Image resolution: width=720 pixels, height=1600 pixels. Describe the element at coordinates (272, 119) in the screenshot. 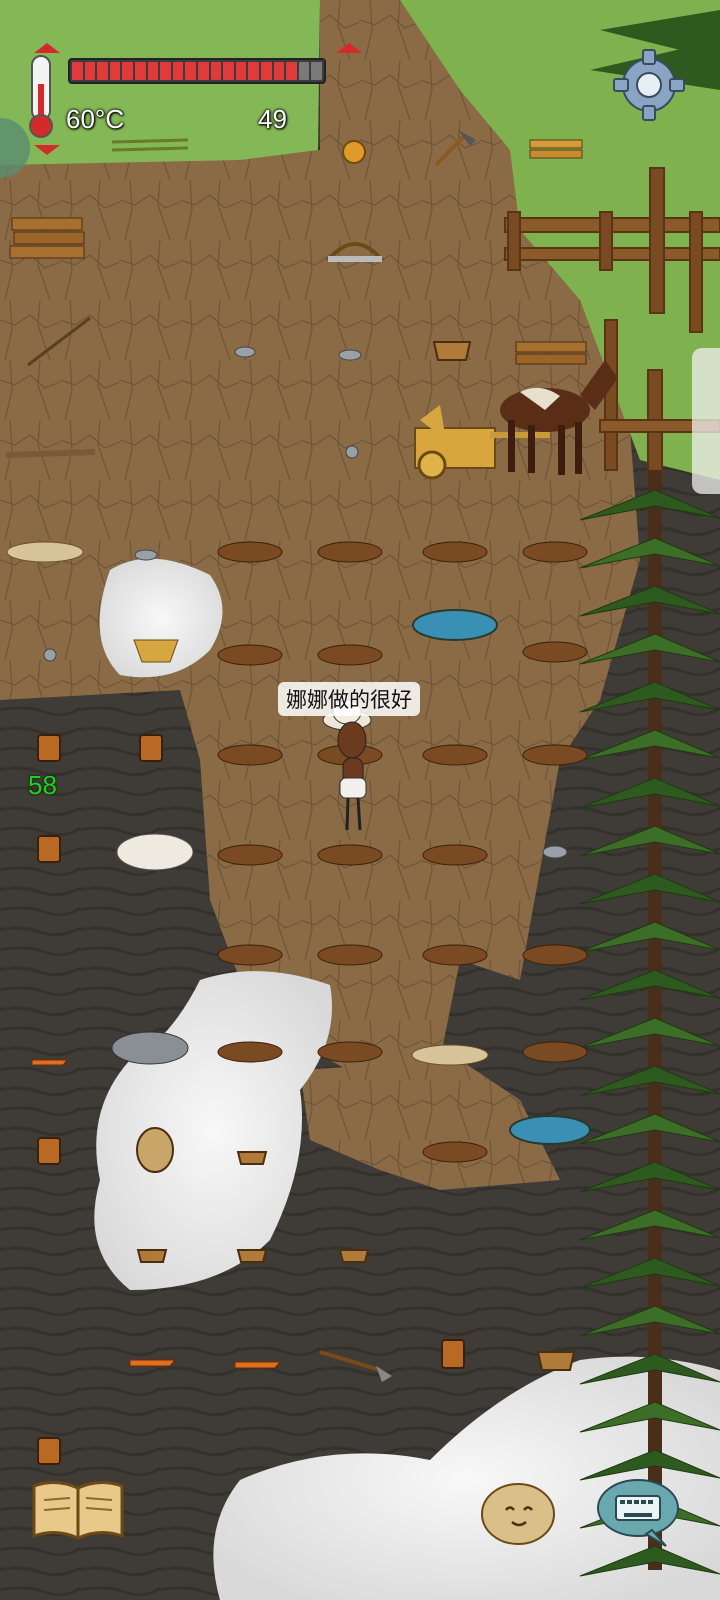

I see `food-counter: 49` at that location.